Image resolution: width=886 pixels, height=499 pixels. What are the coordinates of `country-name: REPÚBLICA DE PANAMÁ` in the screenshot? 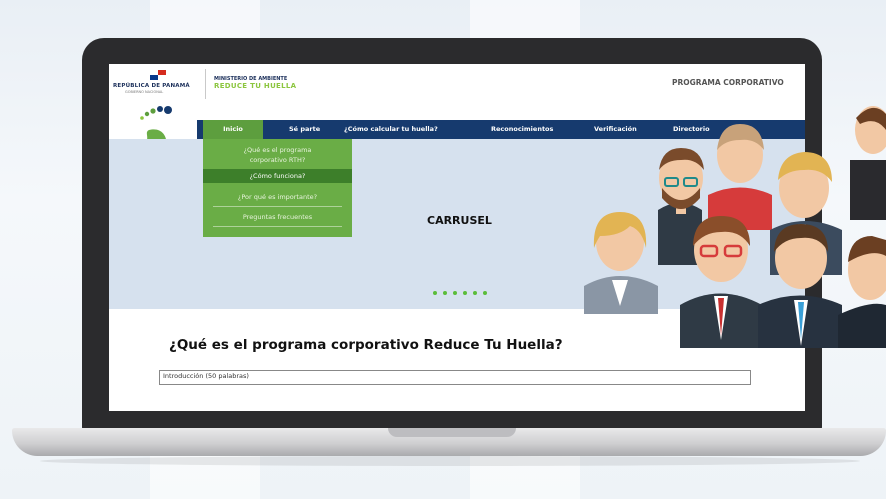 It's located at (151, 86).